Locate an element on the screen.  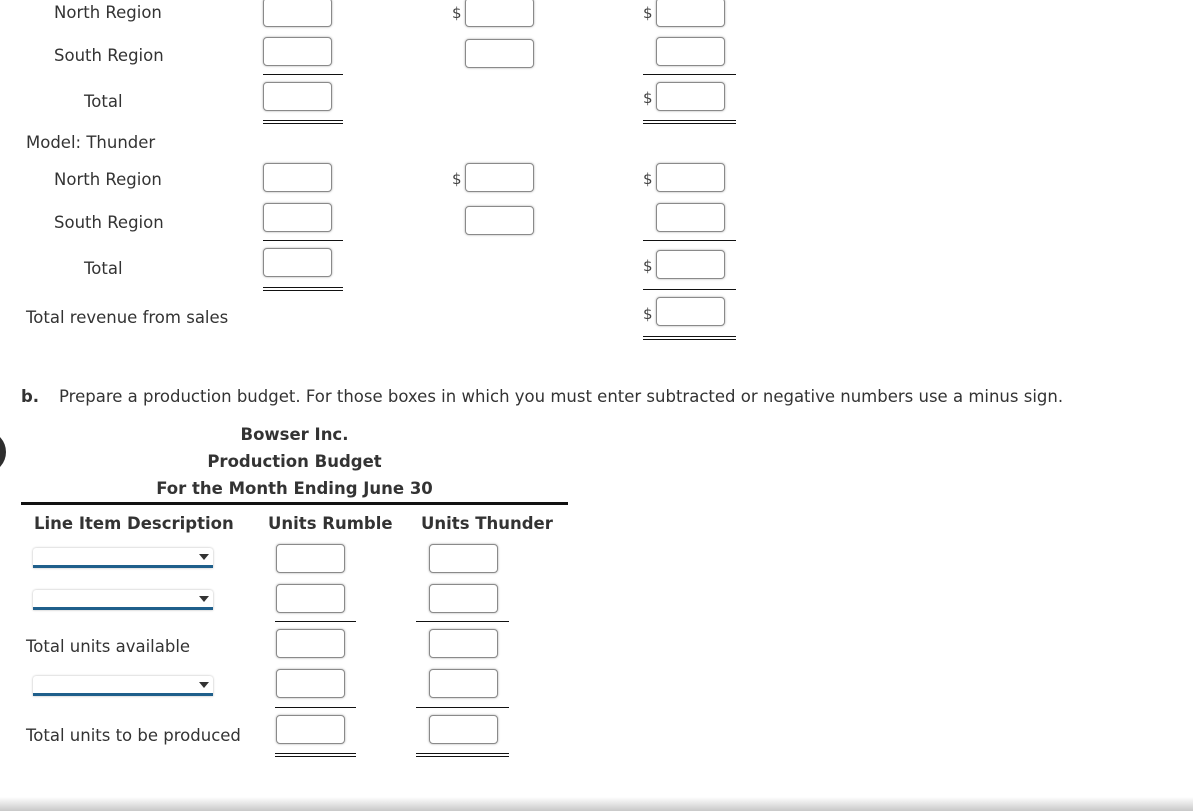
rumble-south-revenue-input is located at coordinates (690, 51).